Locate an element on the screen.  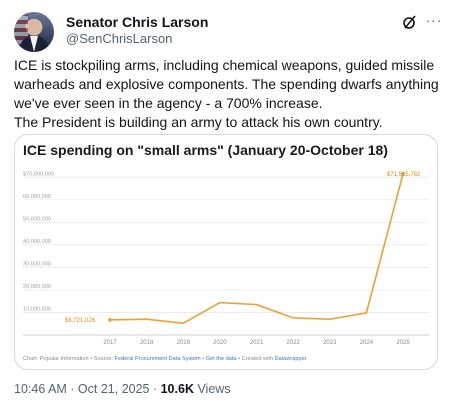
y-tick-label: 50,000,000 is located at coordinates (37, 219).